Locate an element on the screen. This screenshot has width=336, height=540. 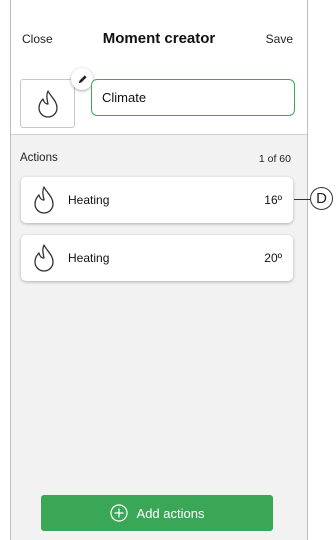
actions-heading: Actions is located at coordinates (39, 158).